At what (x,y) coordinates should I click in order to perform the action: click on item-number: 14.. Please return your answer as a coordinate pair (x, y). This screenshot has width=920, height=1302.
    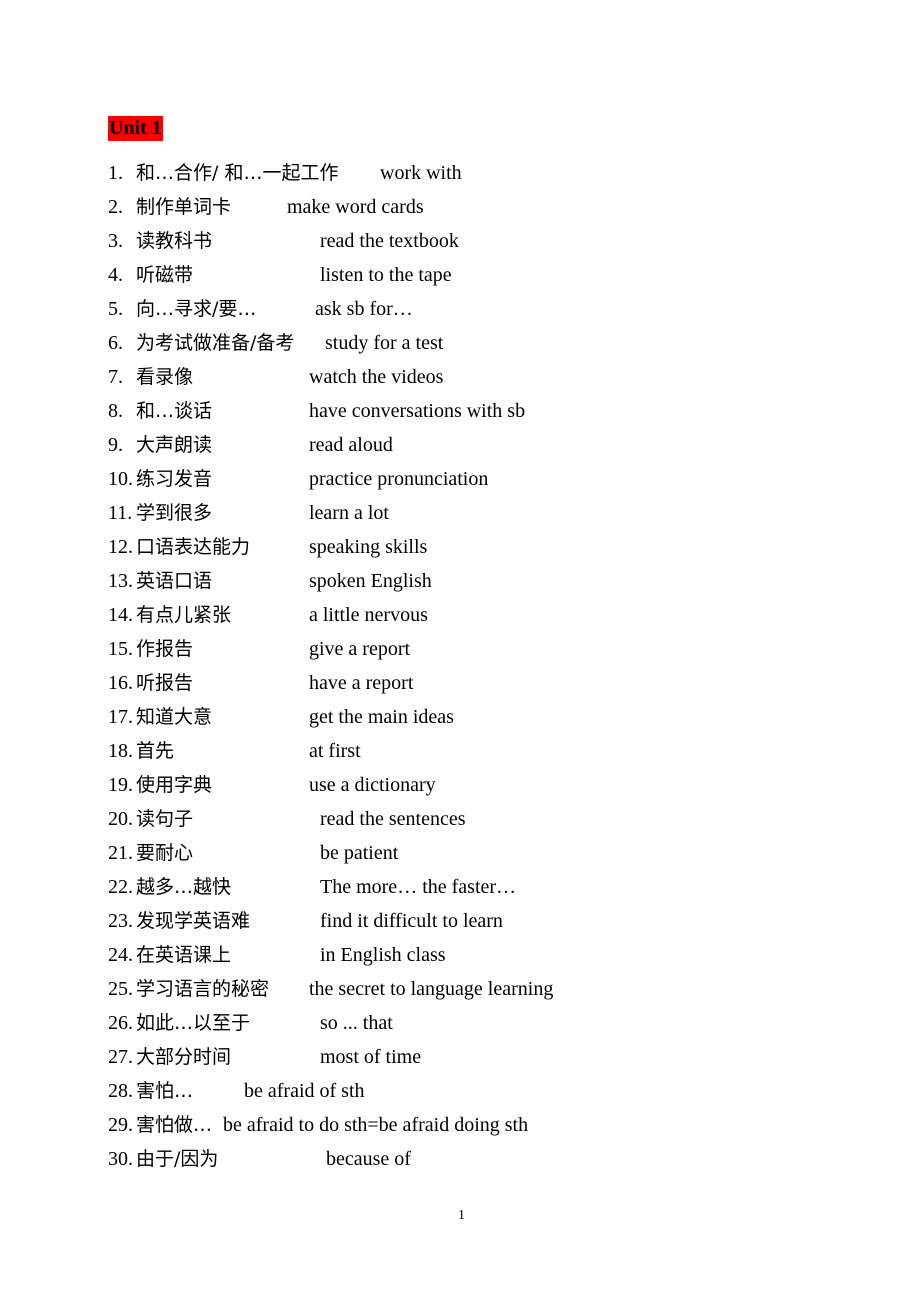
    Looking at the image, I should click on (120, 615).